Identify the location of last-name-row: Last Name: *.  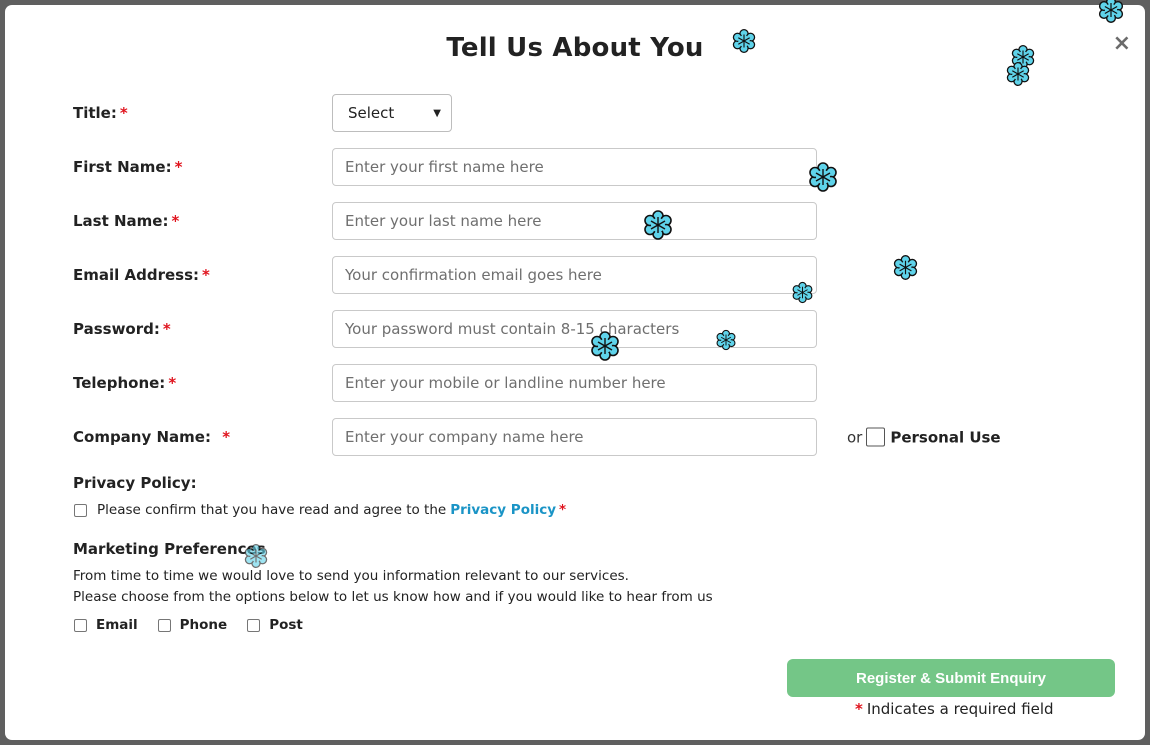
(575, 221).